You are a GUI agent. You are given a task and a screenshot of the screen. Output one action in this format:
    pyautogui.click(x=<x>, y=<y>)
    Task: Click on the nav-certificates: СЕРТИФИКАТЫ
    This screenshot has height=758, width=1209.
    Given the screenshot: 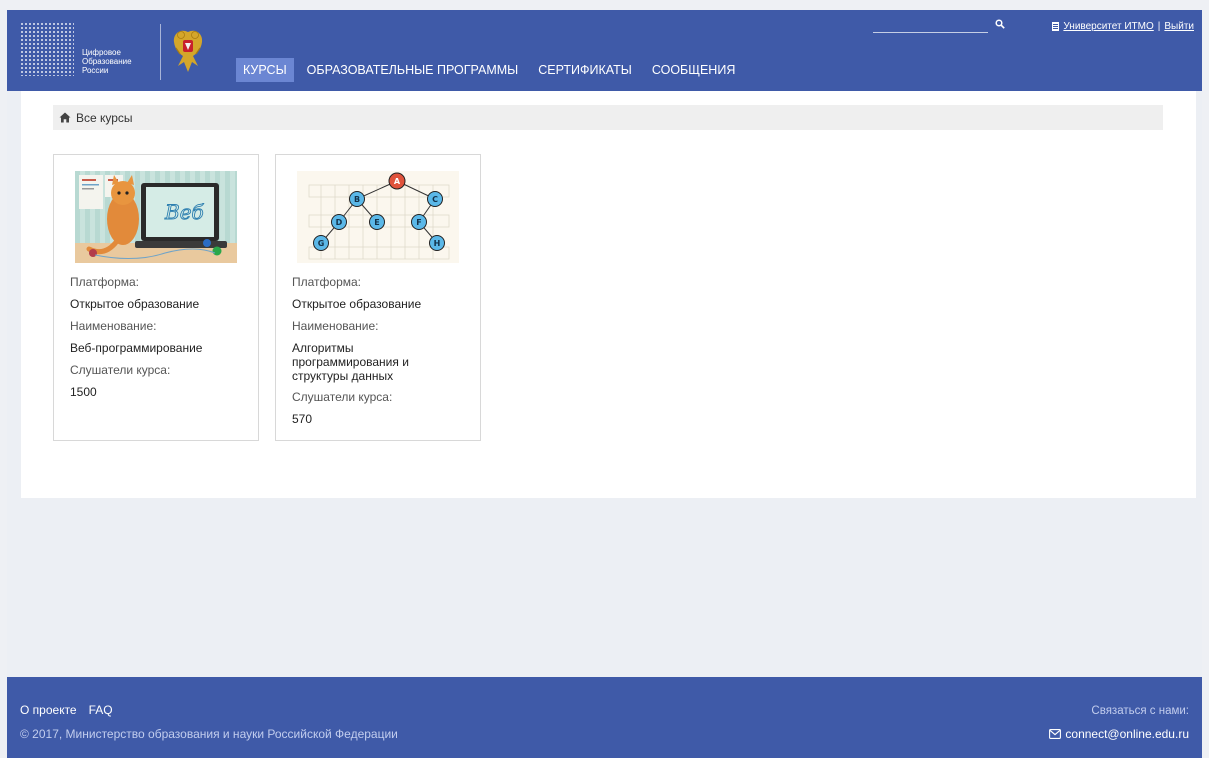 What is the action you would take?
    pyautogui.click(x=585, y=70)
    